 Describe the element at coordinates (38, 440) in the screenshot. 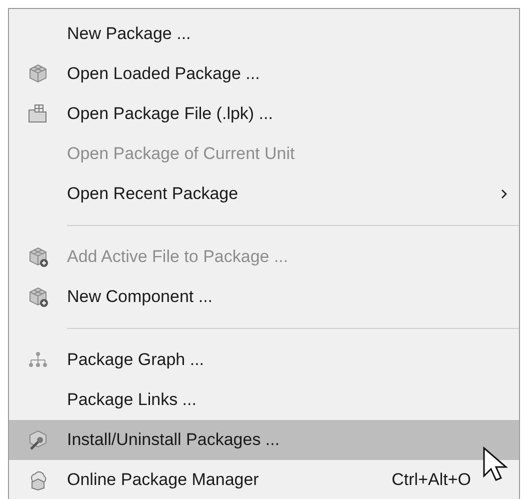

I see `wrench-package-icon` at that location.